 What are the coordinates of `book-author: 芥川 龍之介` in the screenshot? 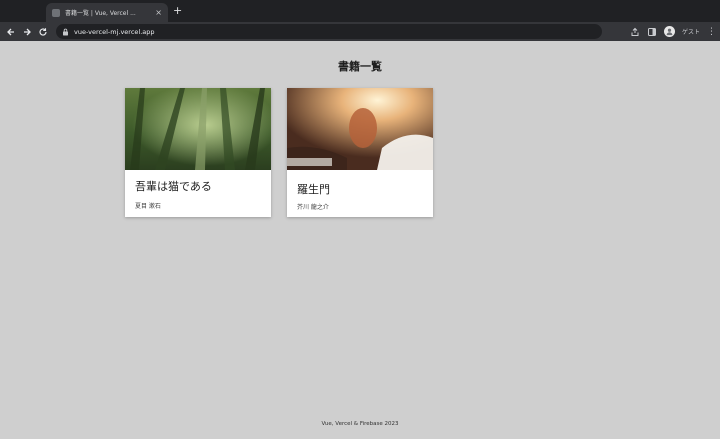 It's located at (313, 207).